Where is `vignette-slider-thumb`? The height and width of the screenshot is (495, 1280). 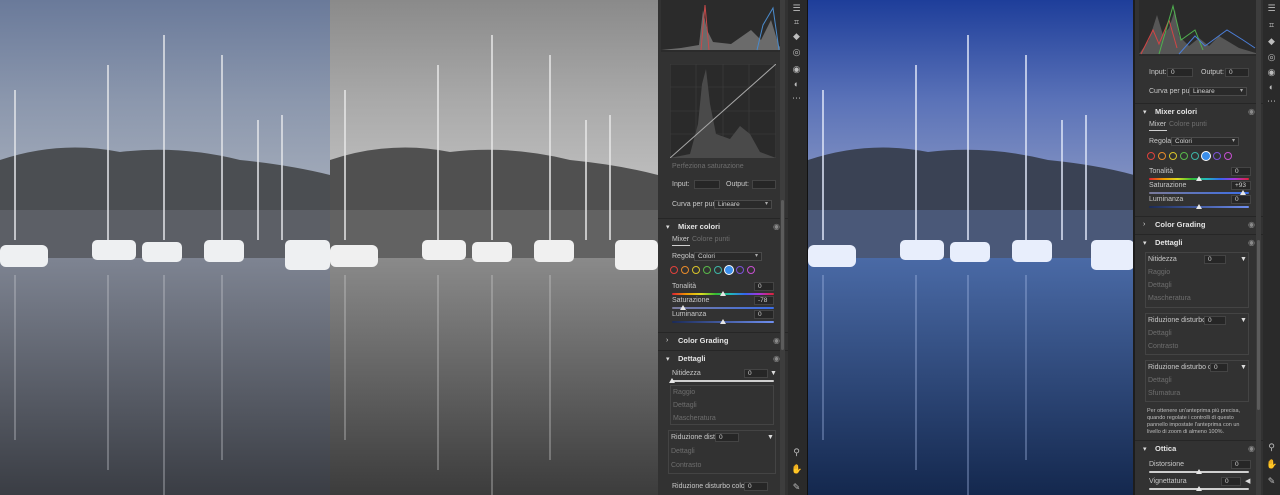
vignette-slider-thumb is located at coordinates (1199, 488).